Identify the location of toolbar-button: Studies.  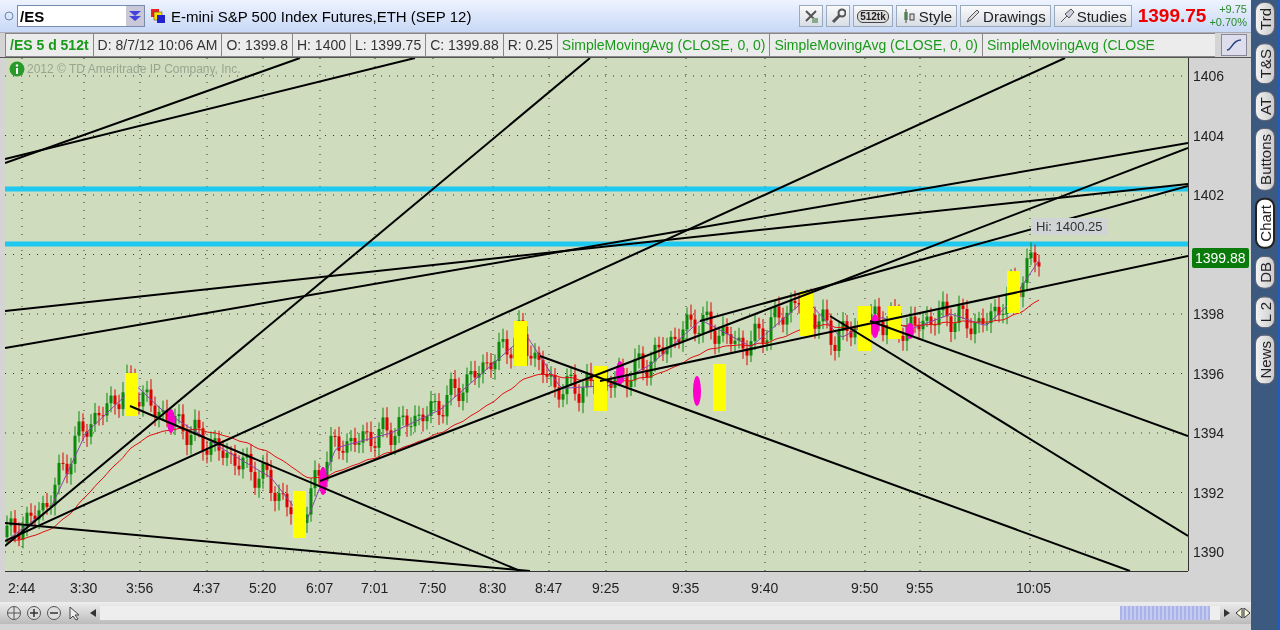
(1092, 16).